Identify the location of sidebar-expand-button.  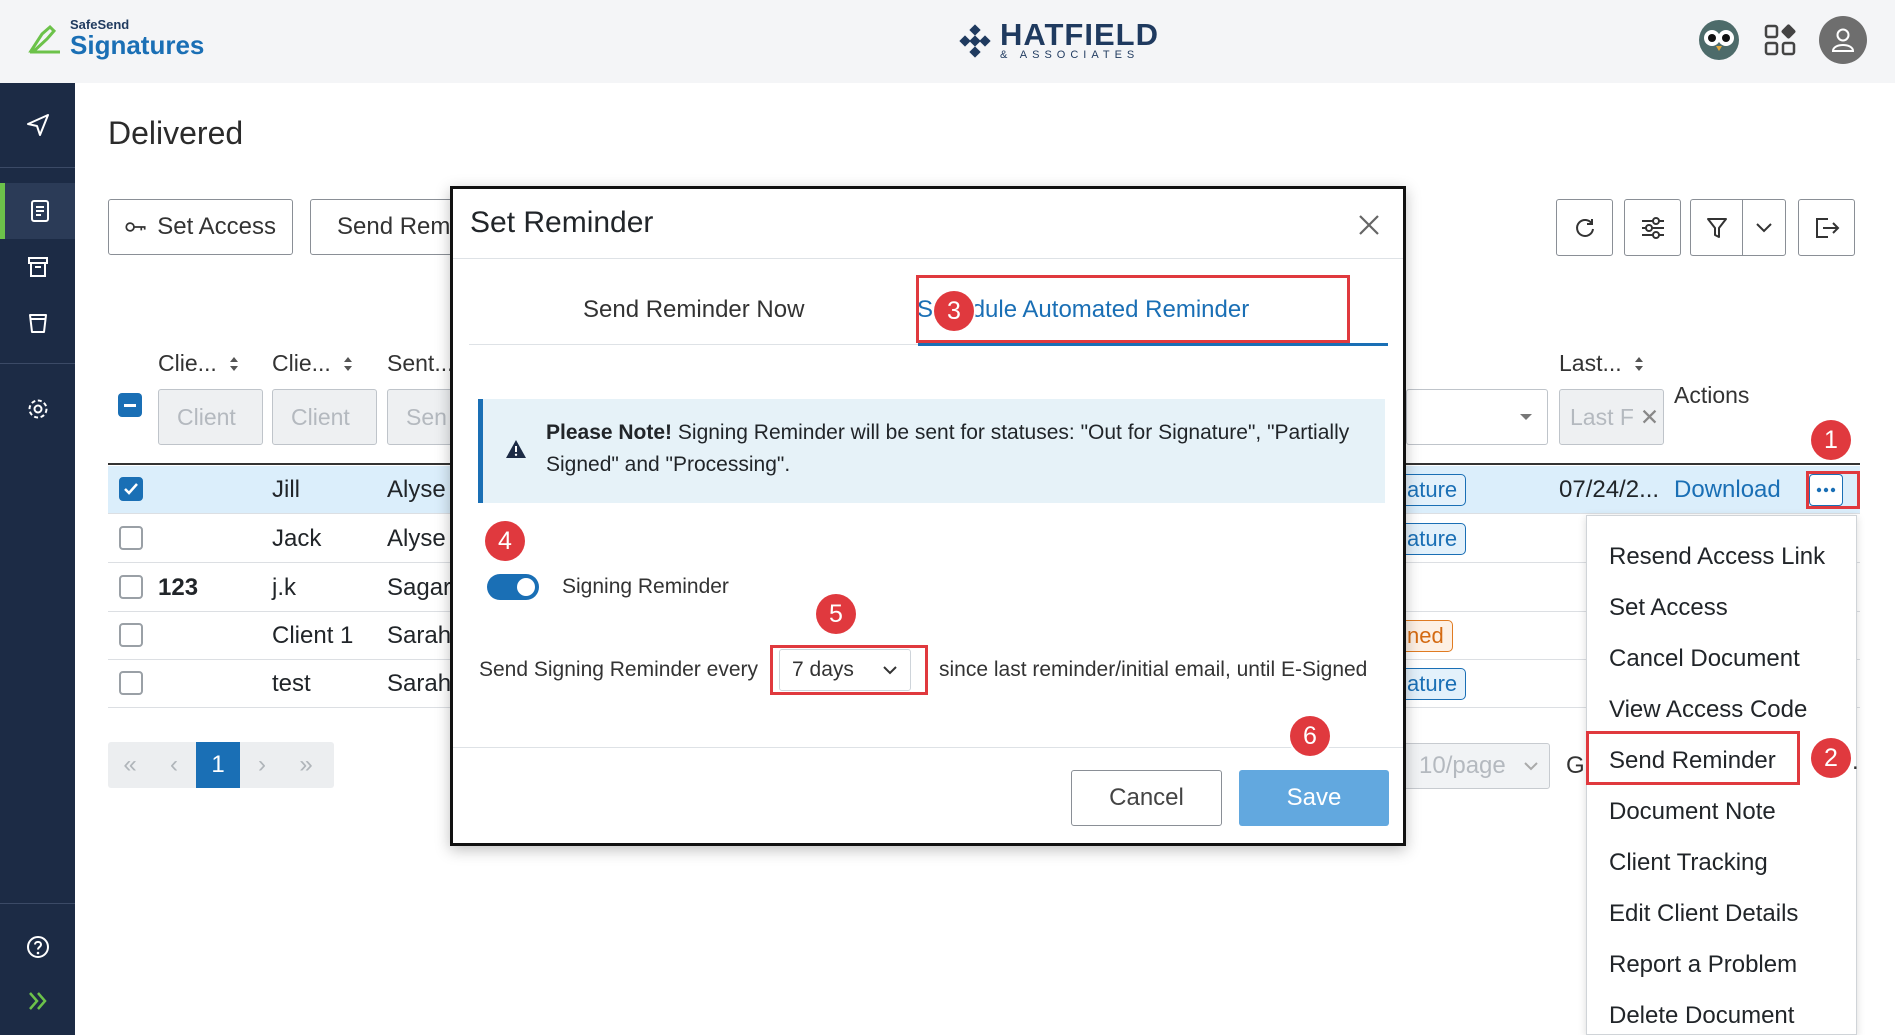
(37, 1001).